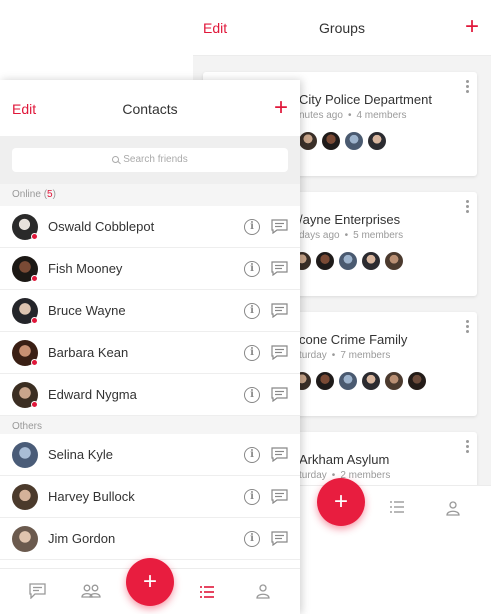 This screenshot has width=491, height=614. What do you see at coordinates (155, 159) in the screenshot?
I see `search-placeholder: Search friends` at bounding box center [155, 159].